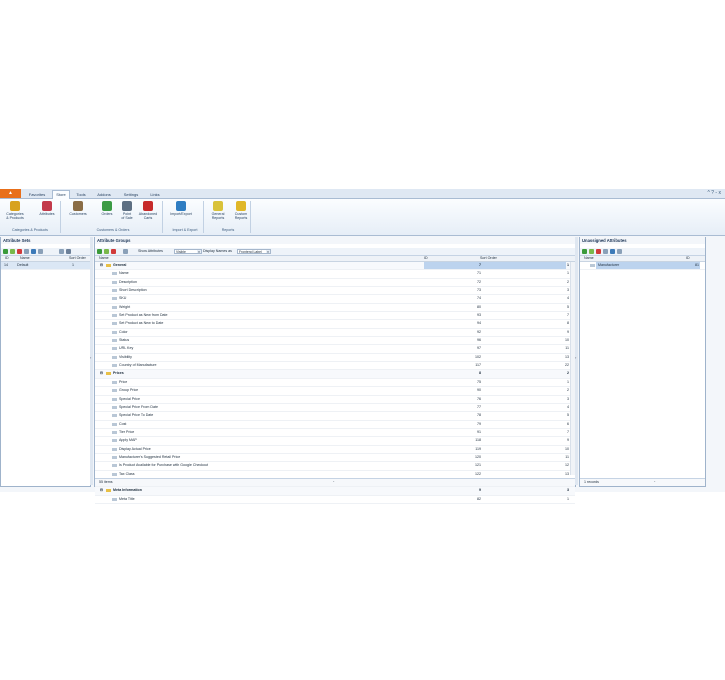 The width and height of the screenshot is (725, 680). What do you see at coordinates (91, 361) in the screenshot?
I see `left-splitter: ‹` at bounding box center [91, 361].